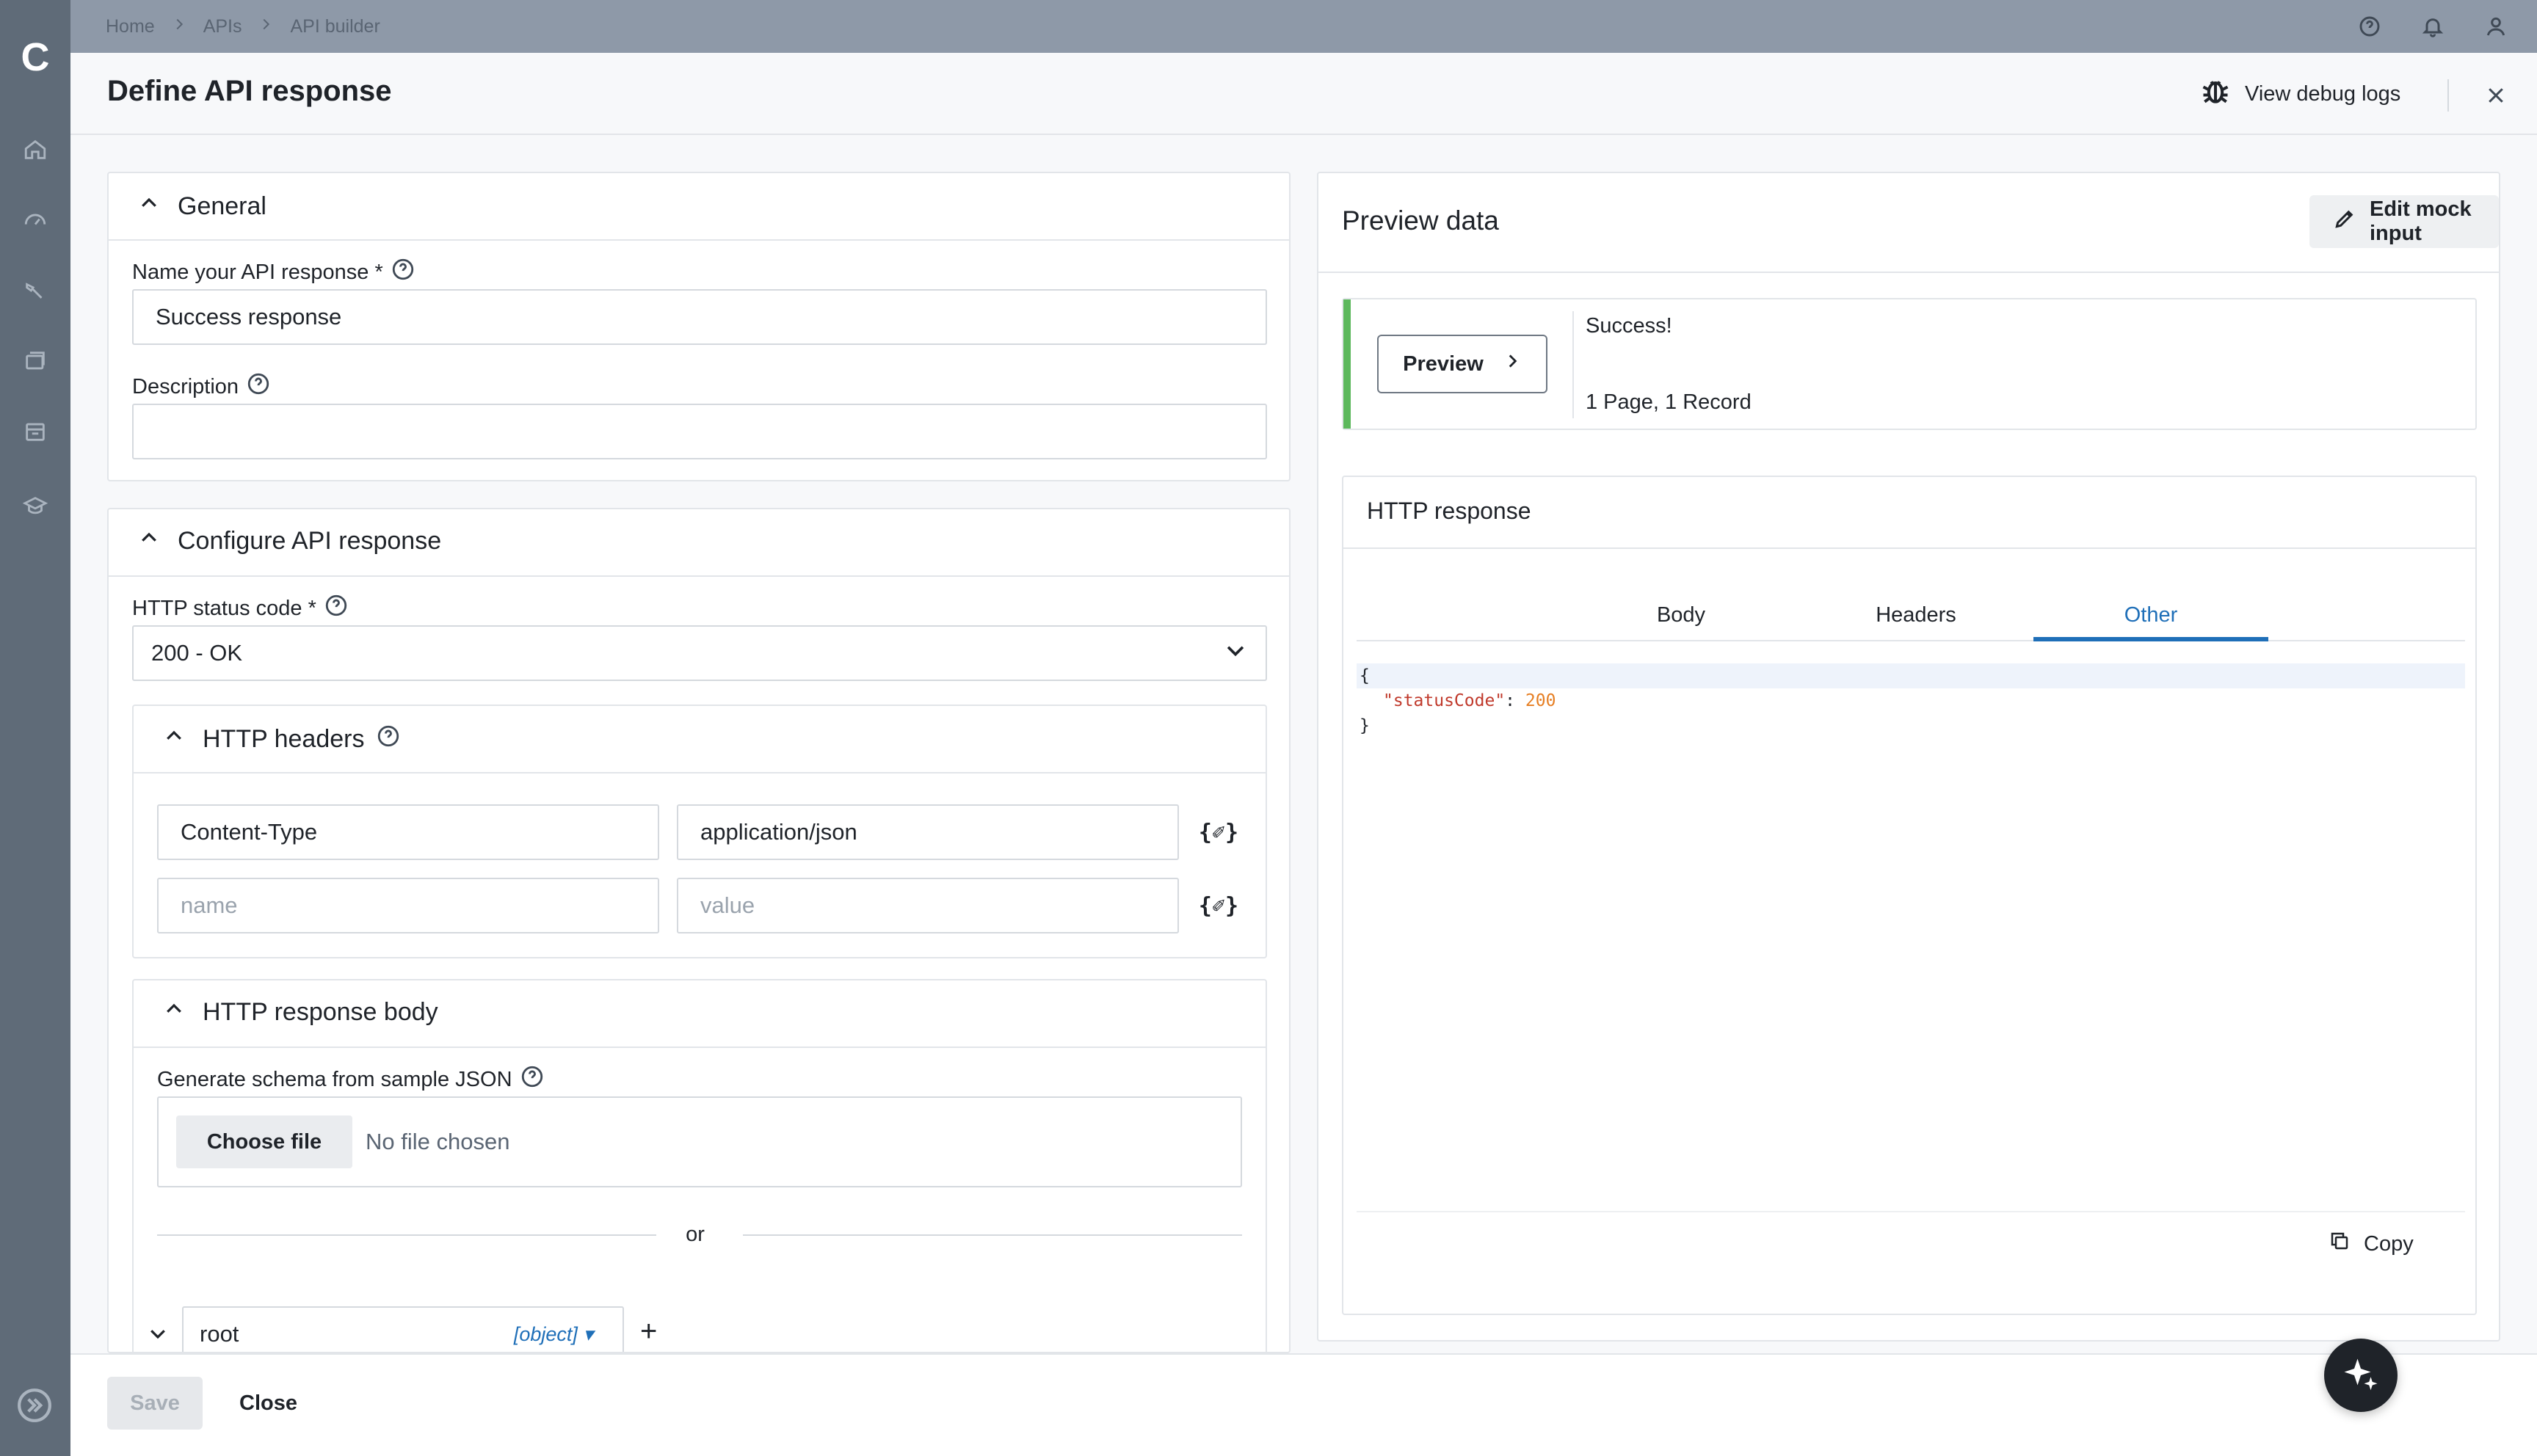 This screenshot has height=1456, width=2537. Describe the element at coordinates (1911, 675) in the screenshot. I see `code-line-1: {` at that location.